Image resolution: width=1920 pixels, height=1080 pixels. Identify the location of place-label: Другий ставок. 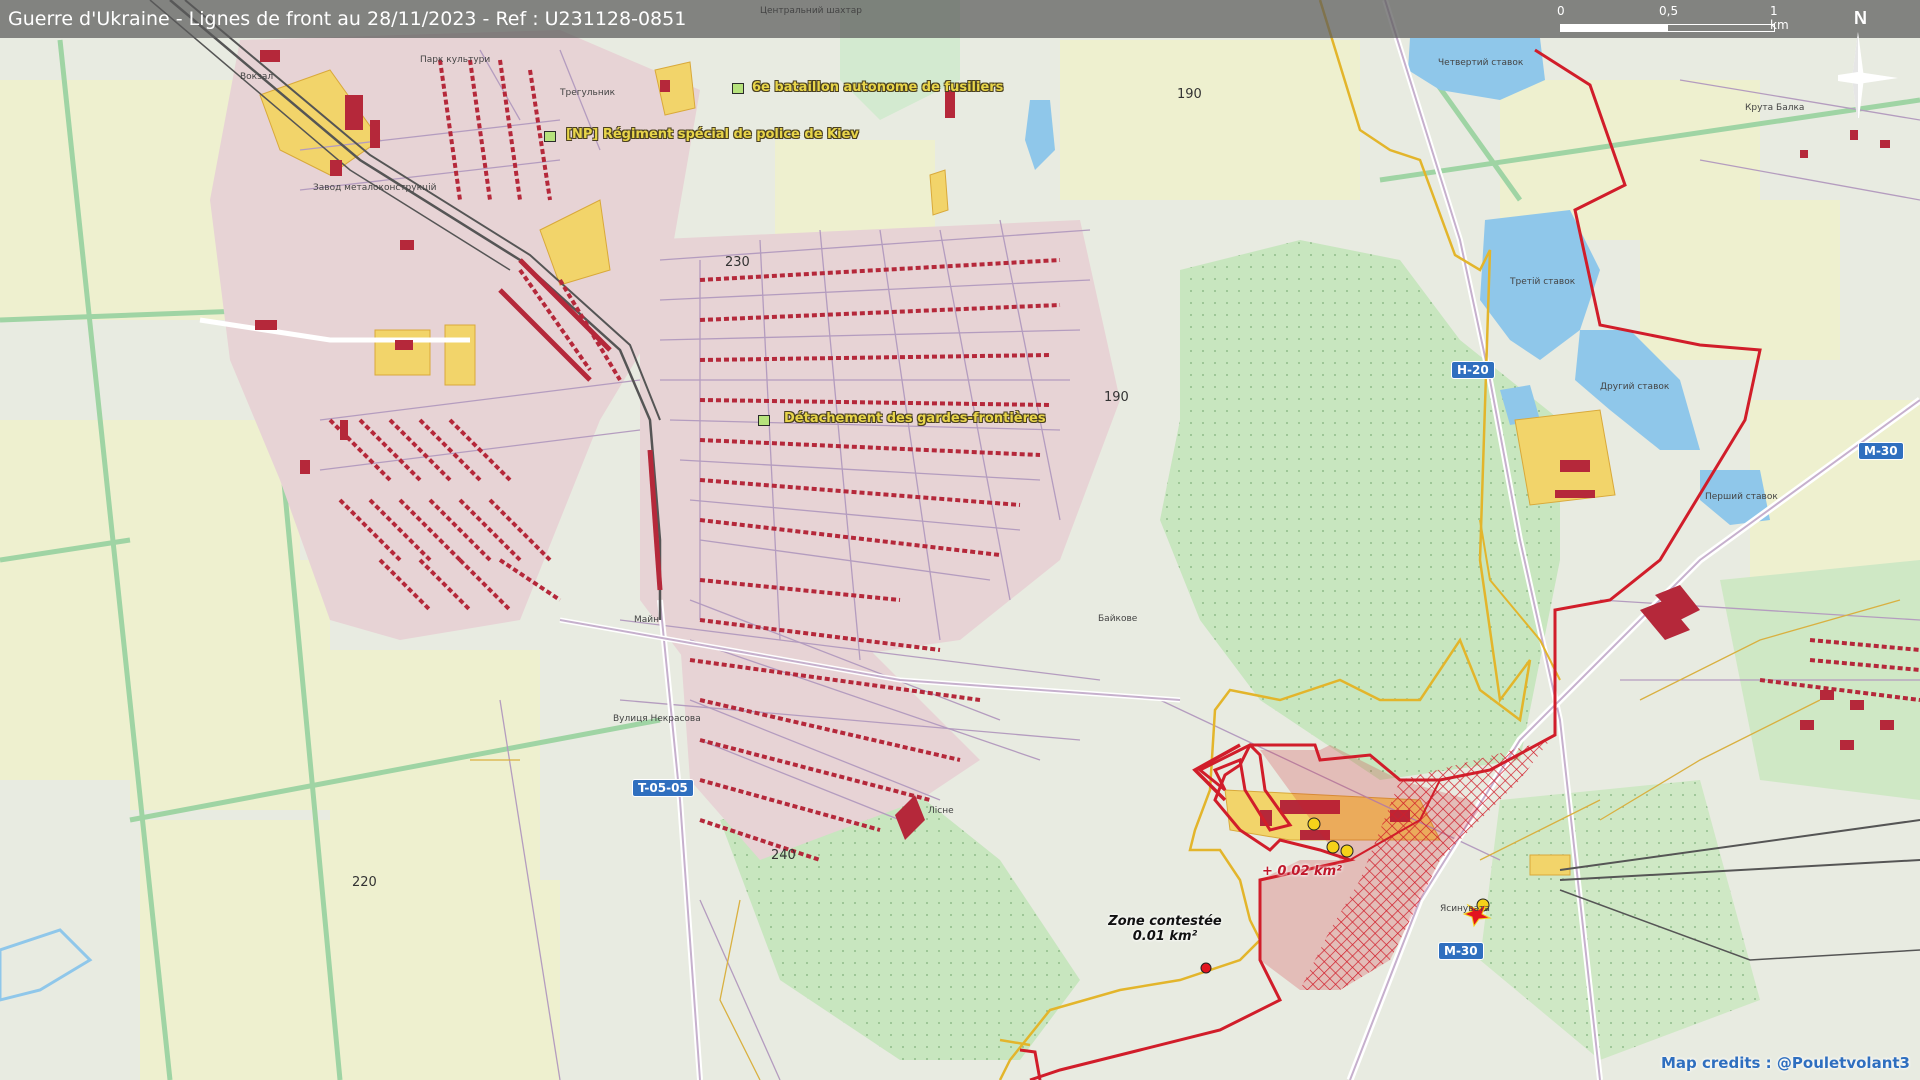
(1635, 387).